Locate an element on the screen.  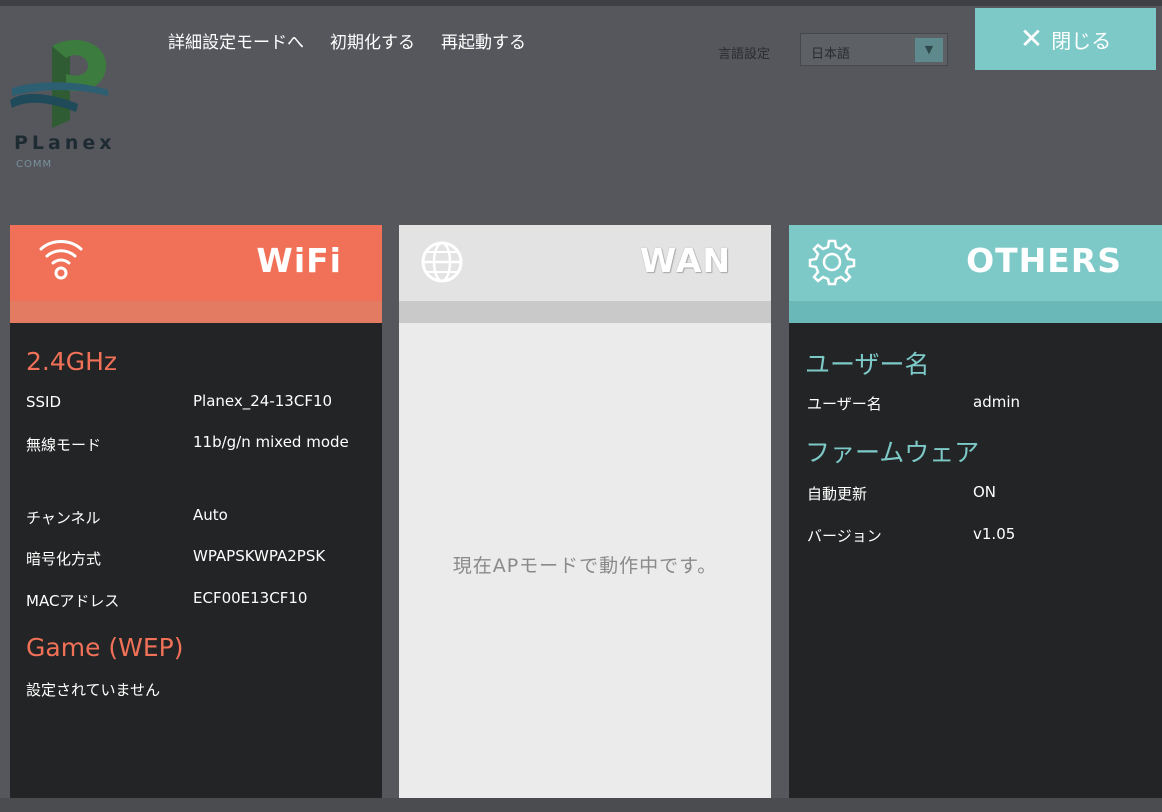
channel-value: Auto is located at coordinates (210, 515).